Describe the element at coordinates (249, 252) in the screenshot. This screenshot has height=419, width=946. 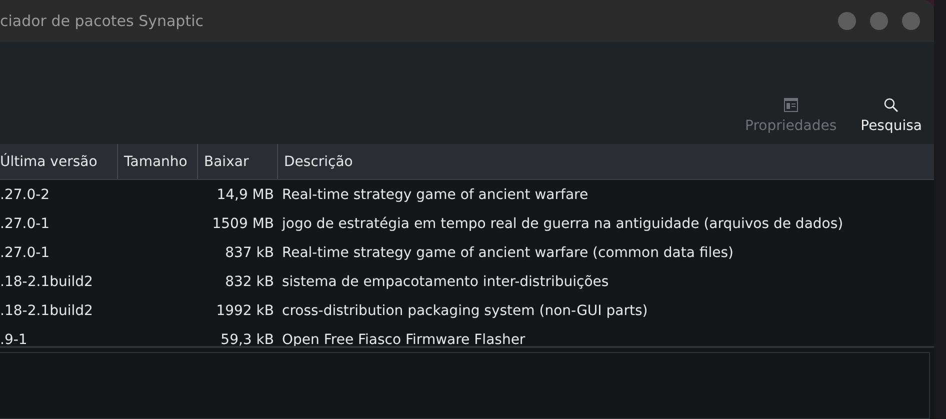
I see `table-cell-text: 837 kB` at that location.